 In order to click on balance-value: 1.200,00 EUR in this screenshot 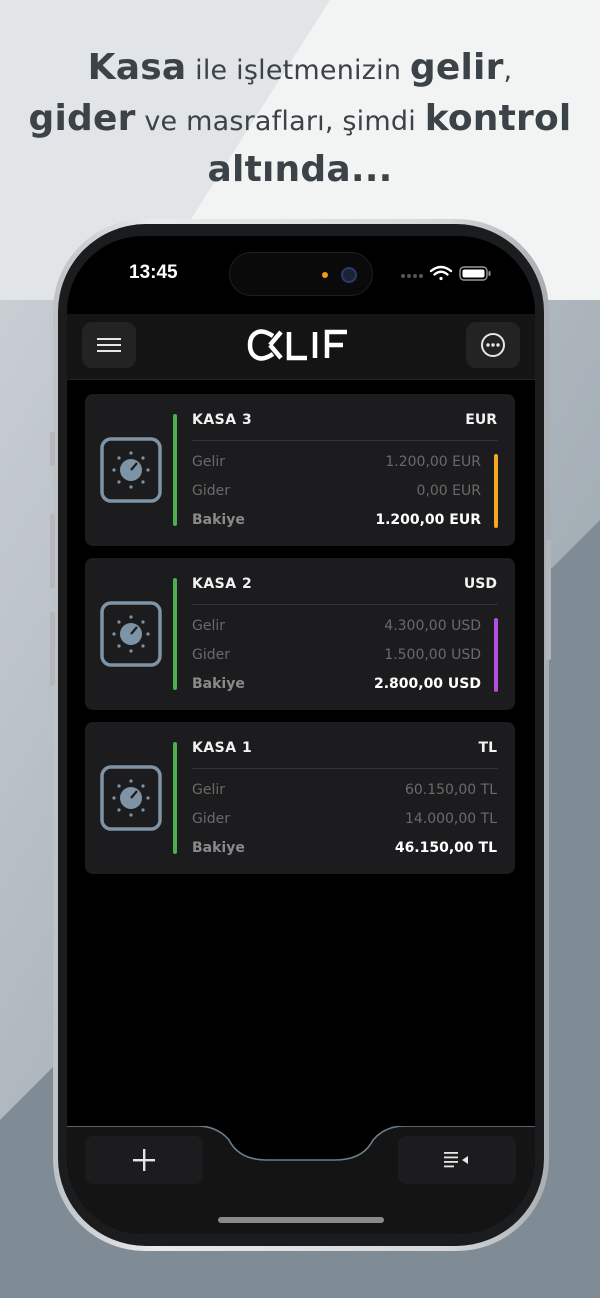, I will do `click(428, 520)`.